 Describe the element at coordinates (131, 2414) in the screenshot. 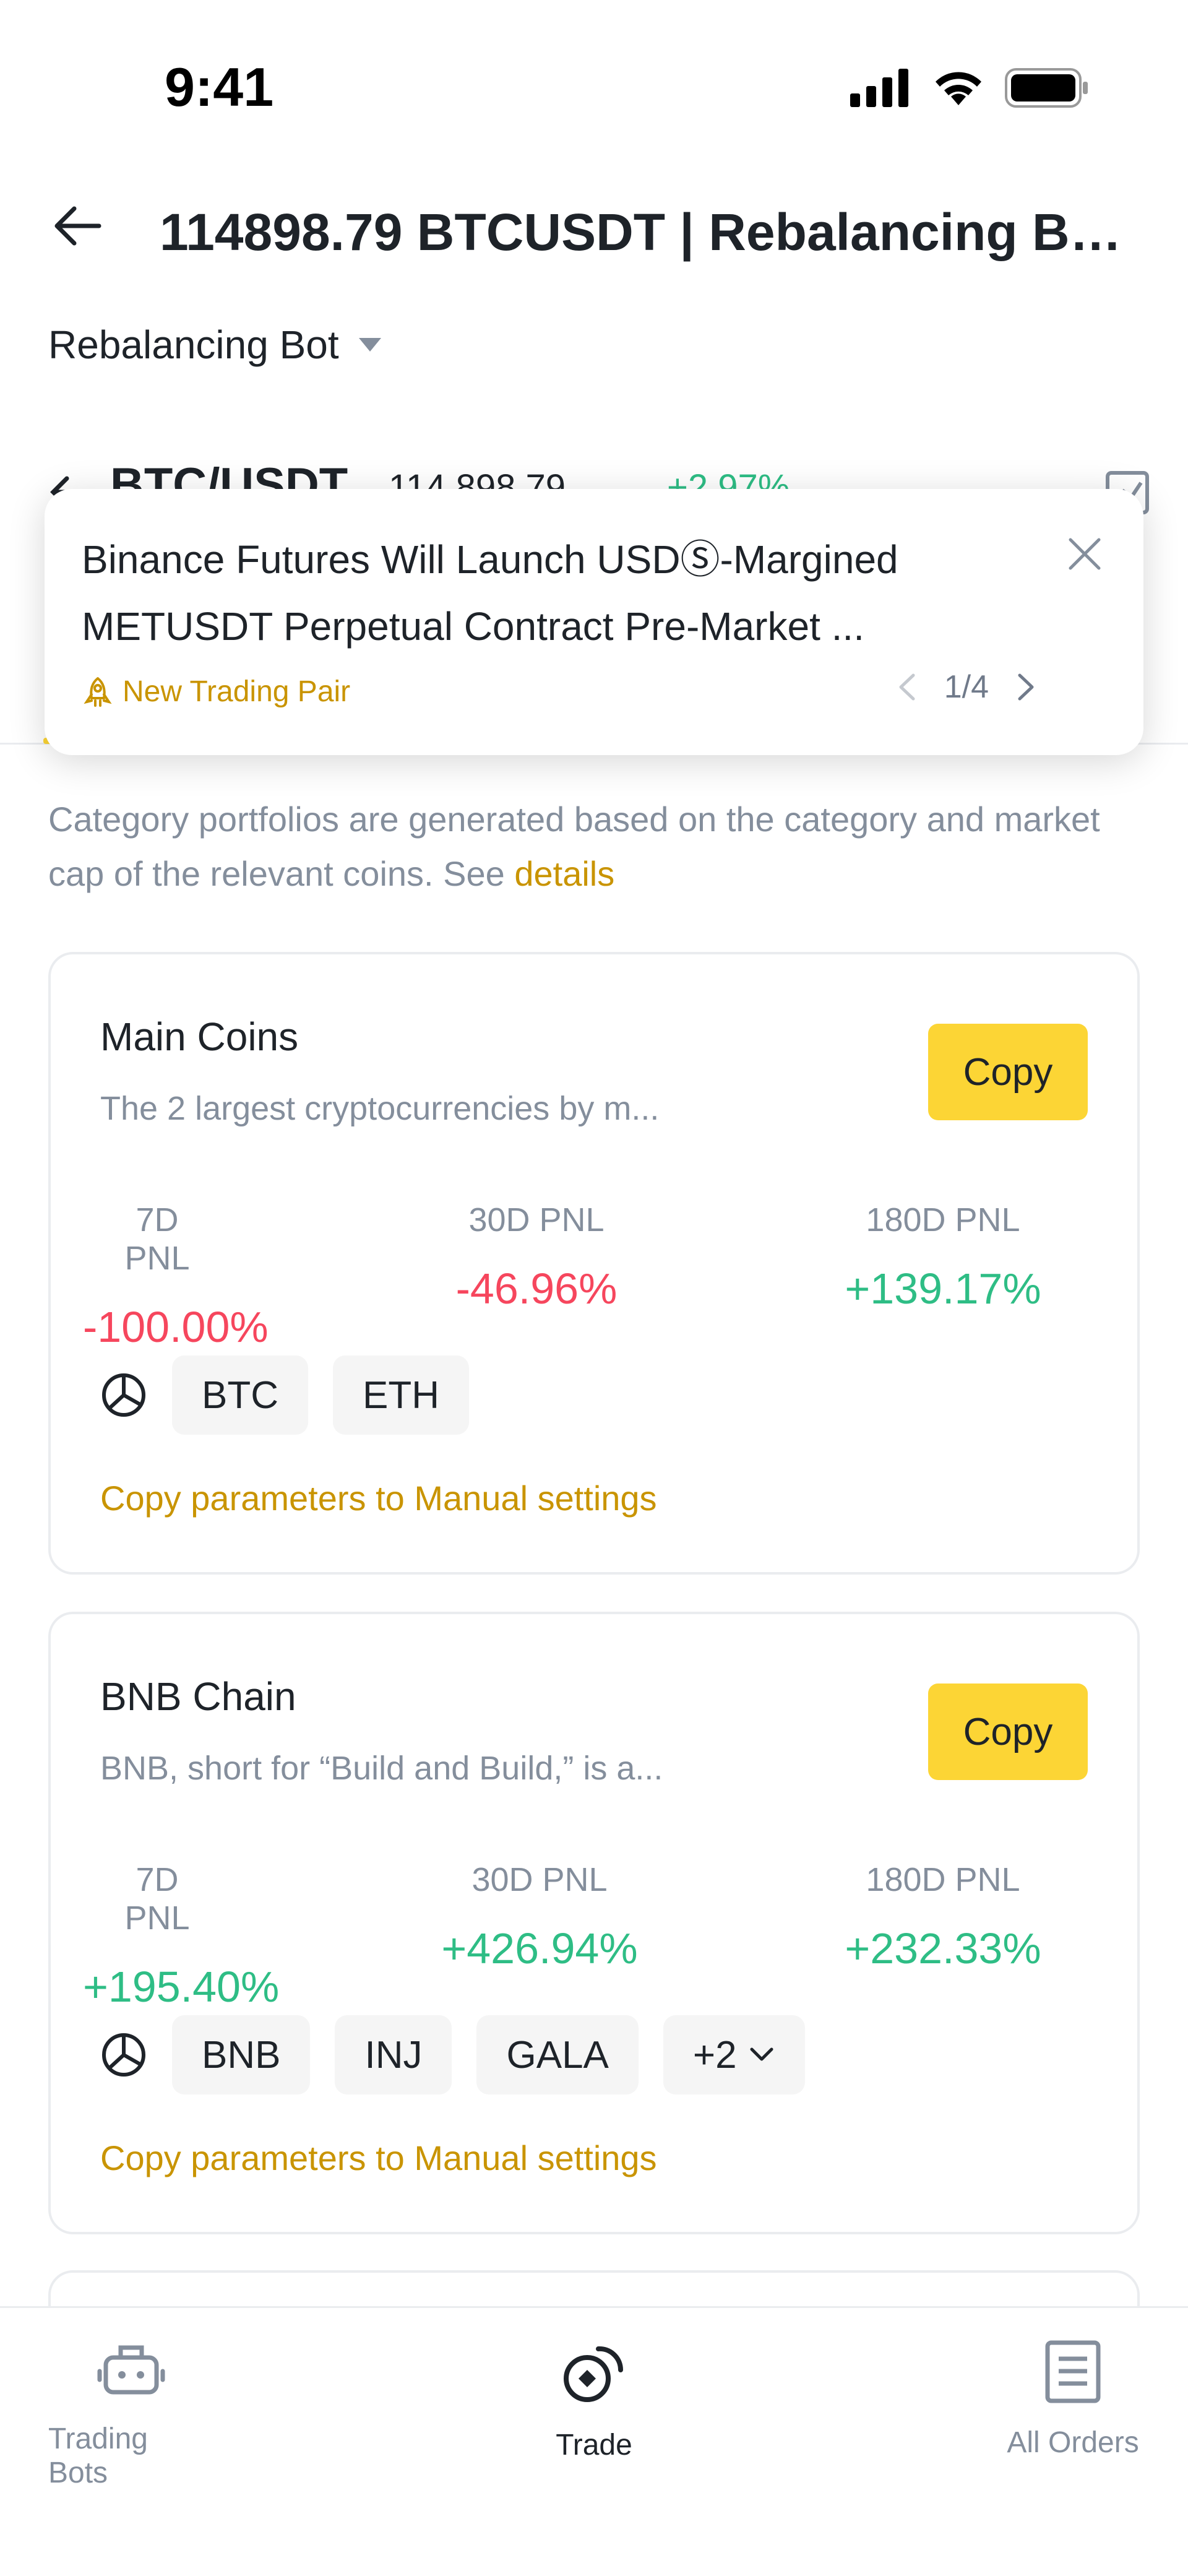

I see `nav-trading-bots: Trading Bots` at that location.